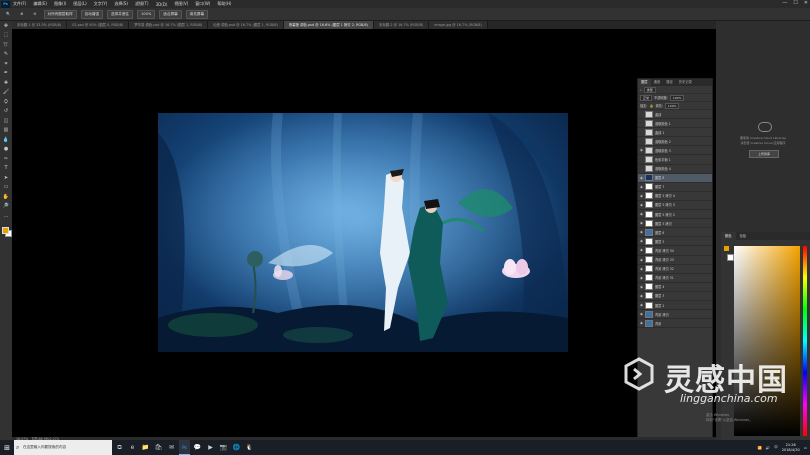 The image size is (810, 455). I want to click on menu-file: 文件(F), so click(19, 4).